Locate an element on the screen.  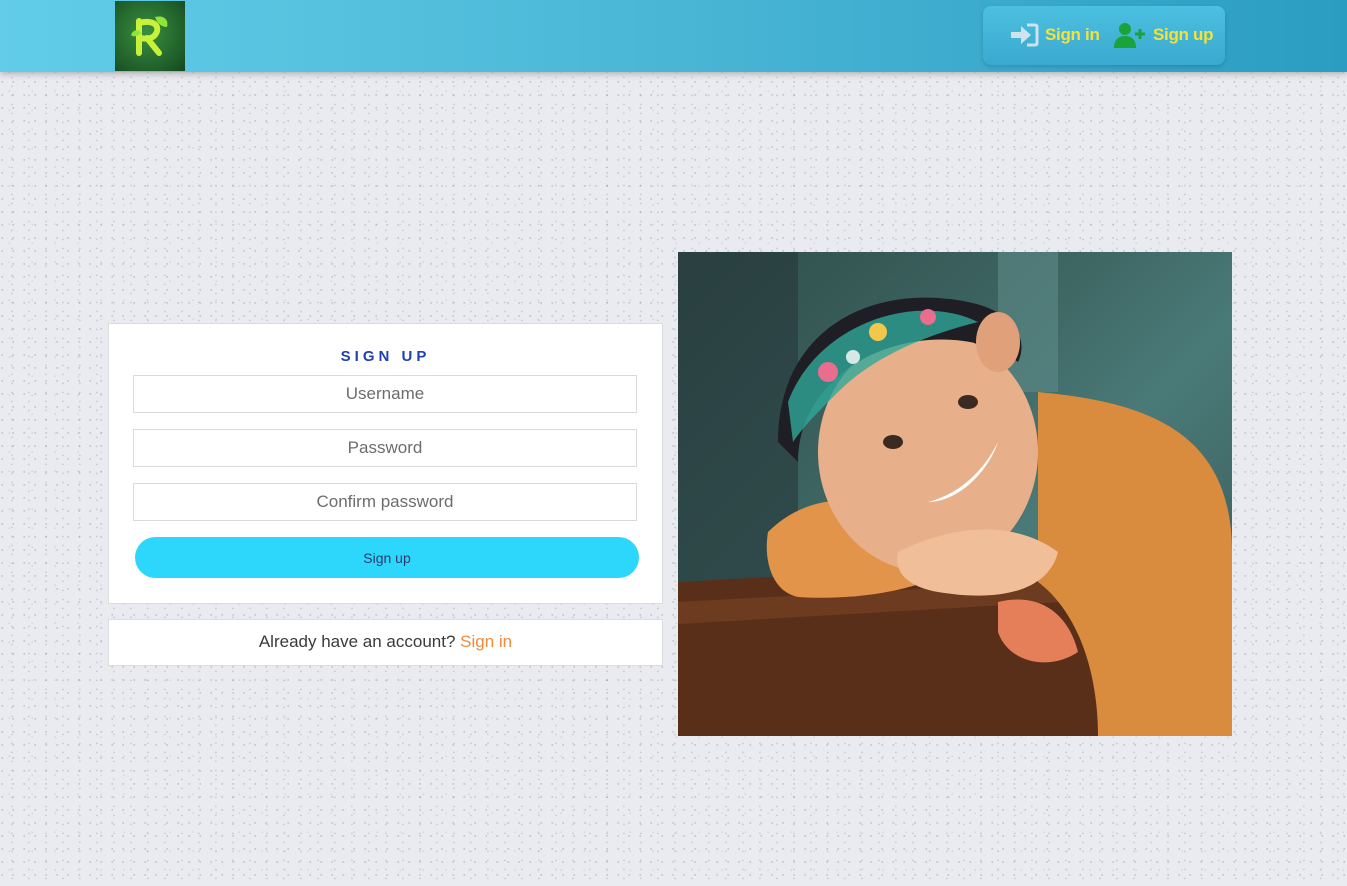
header-signup-link: Sign up is located at coordinates (1163, 35).